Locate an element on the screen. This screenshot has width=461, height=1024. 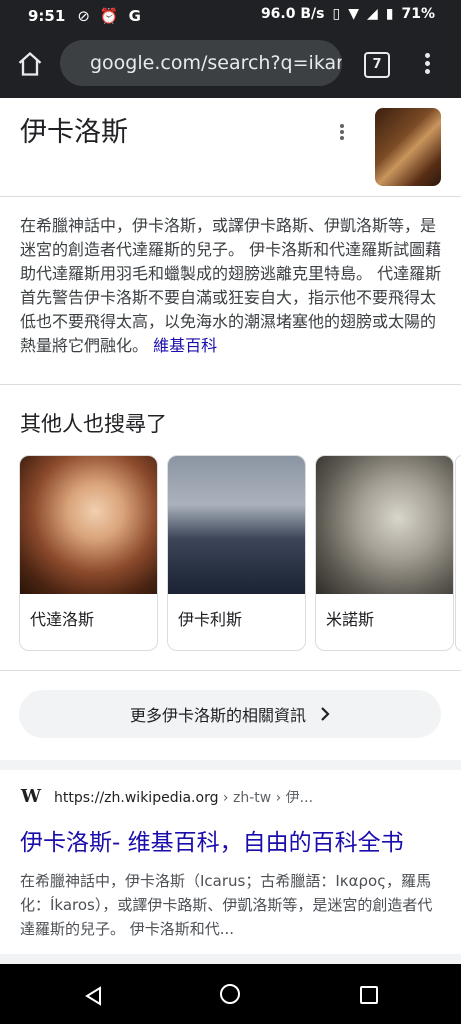
related-card-icarus: 伊卡利斯 is located at coordinates (236, 553).